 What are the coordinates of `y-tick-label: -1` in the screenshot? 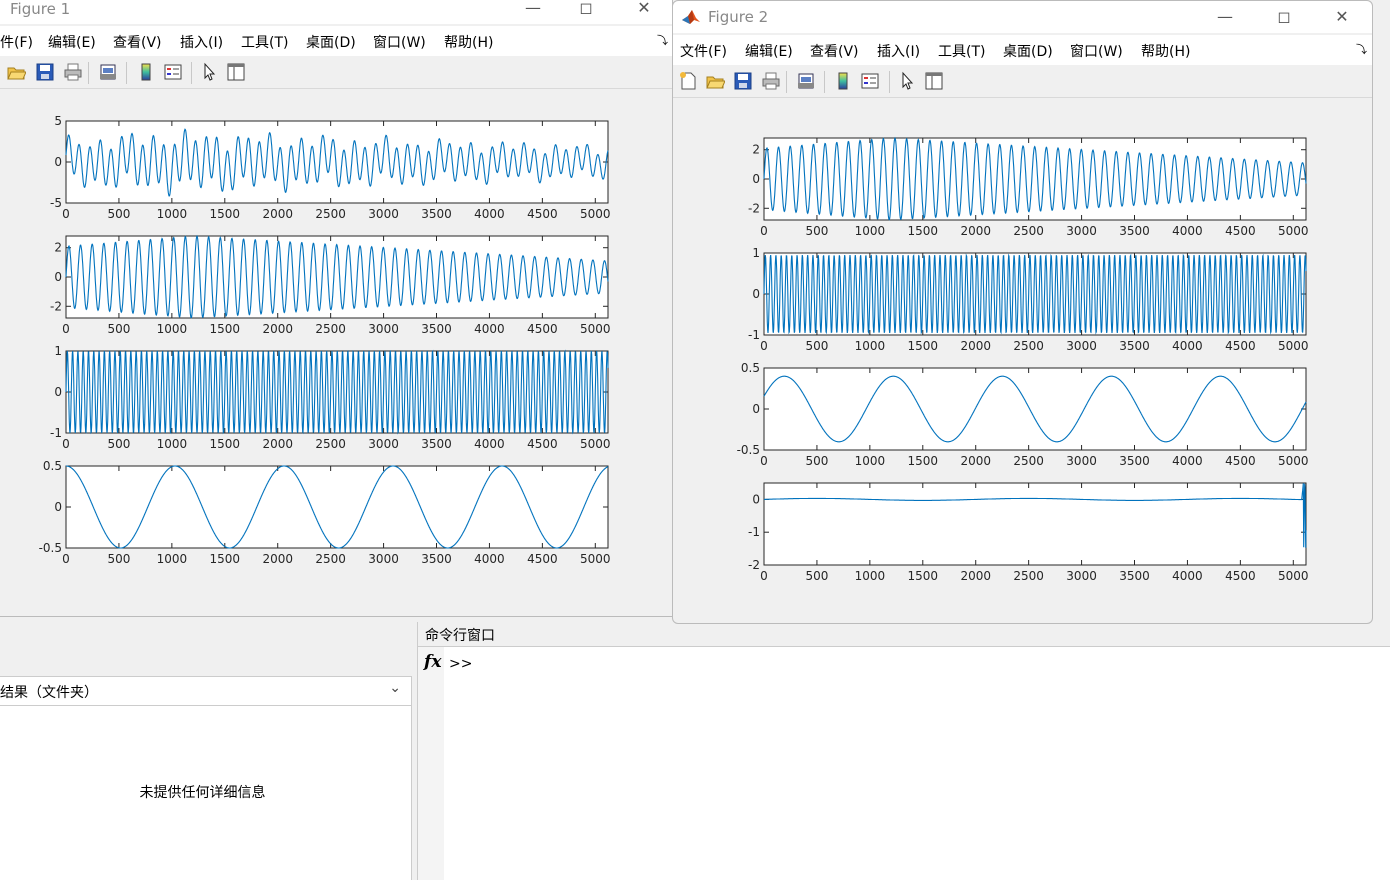 It's located at (56, 433).